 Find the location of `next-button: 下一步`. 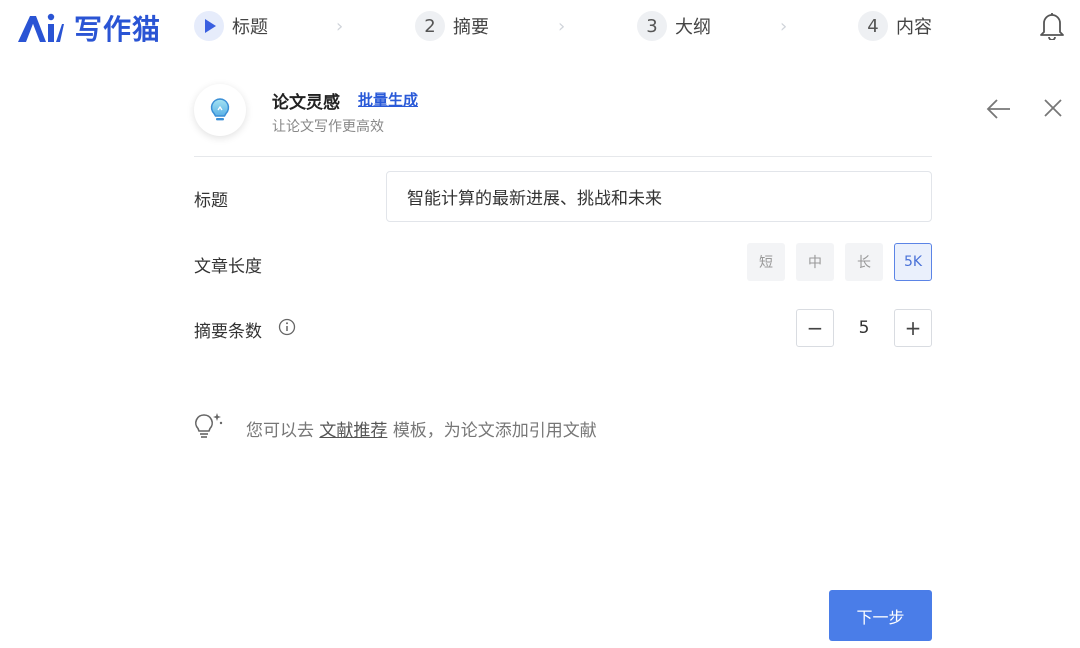

next-button: 下一步 is located at coordinates (880, 615).